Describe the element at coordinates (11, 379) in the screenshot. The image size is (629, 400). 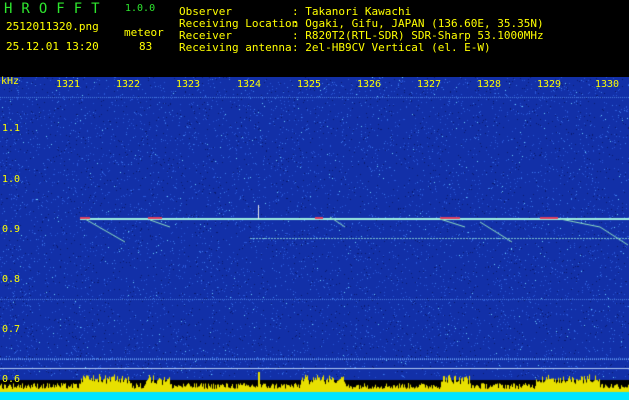
I see `y-tick-label: 0.6` at that location.